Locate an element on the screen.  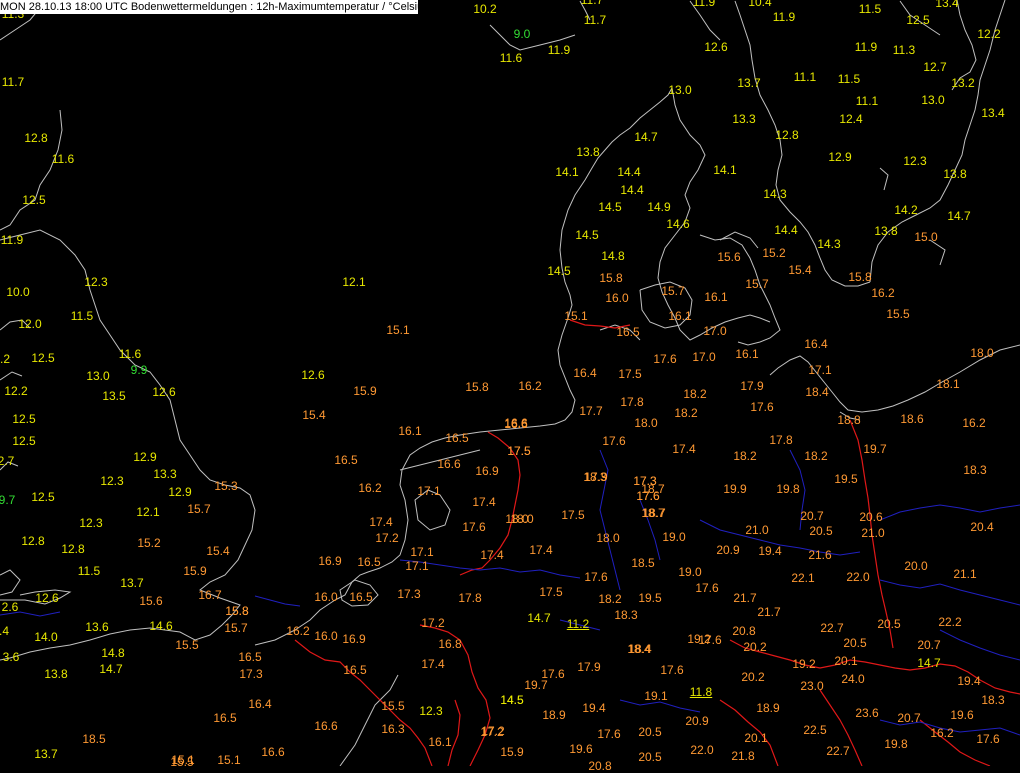
temperature-label: 15.5 is located at coordinates (393, 706).